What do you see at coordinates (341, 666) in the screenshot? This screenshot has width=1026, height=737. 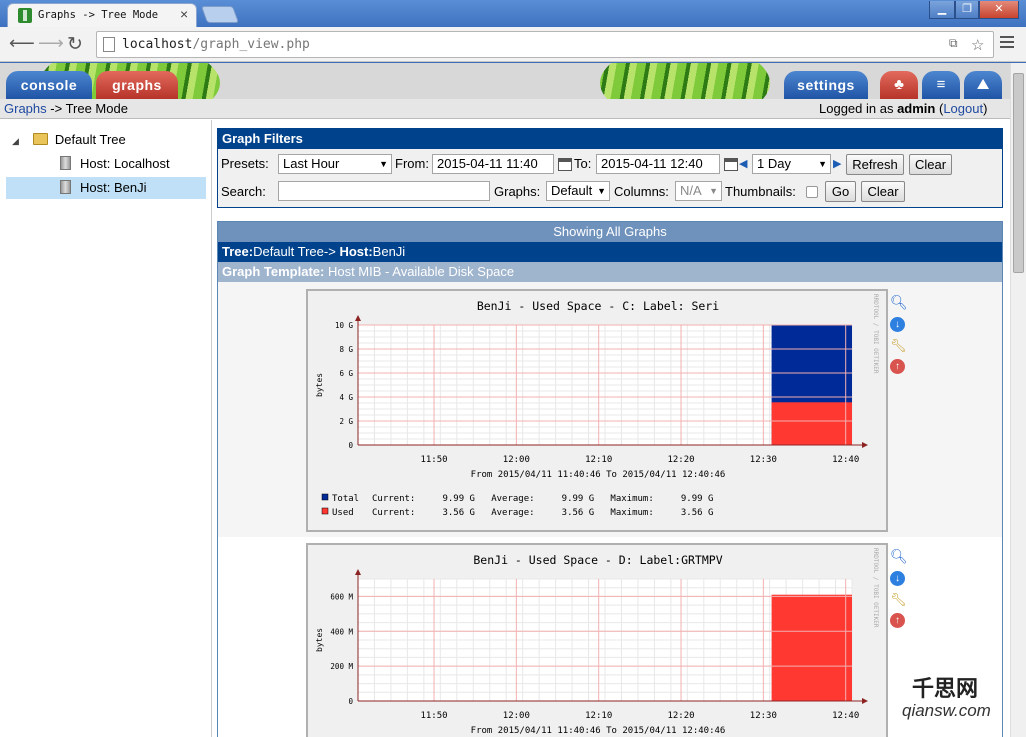 I see `y-tick-label: 200 M` at bounding box center [341, 666].